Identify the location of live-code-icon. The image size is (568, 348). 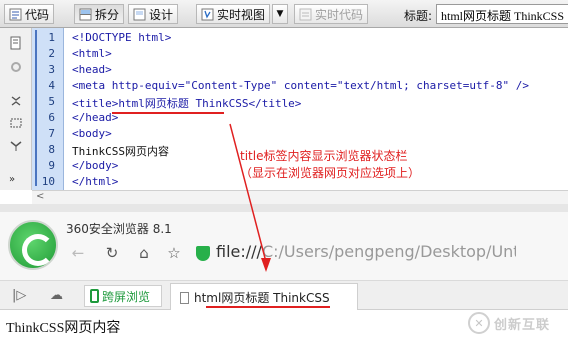
(305, 14).